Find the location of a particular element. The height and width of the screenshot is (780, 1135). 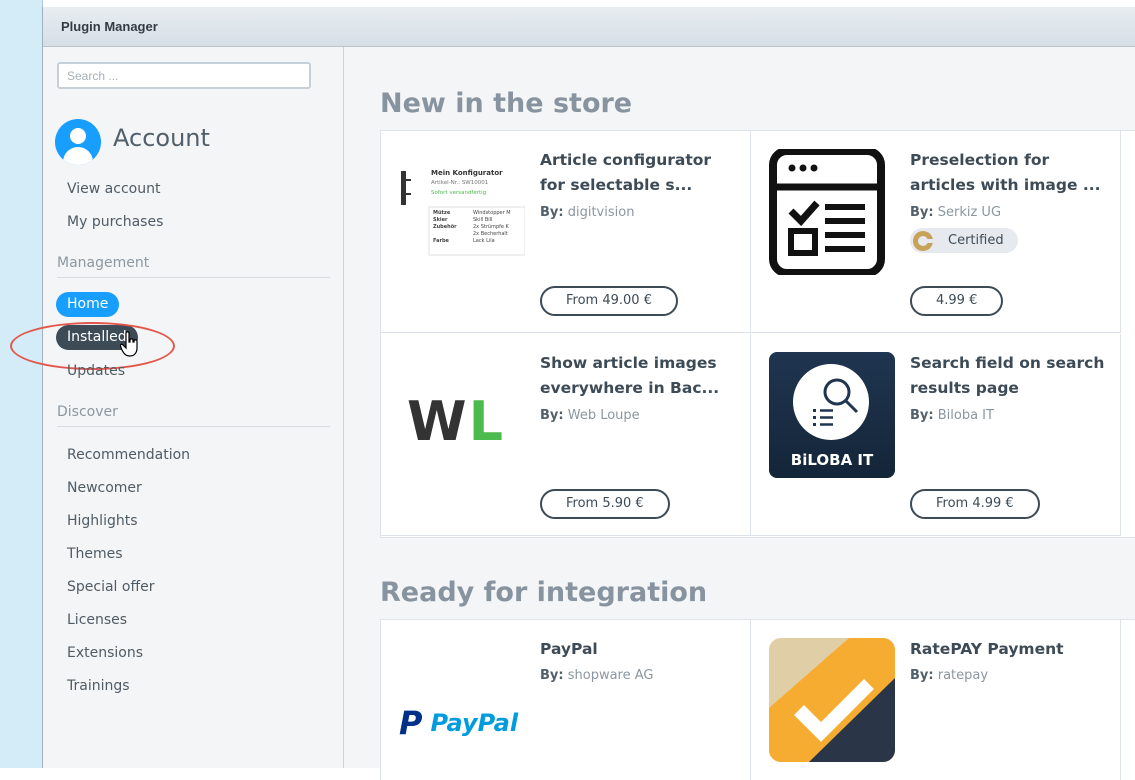

sidebar-item-highlights: Highlights is located at coordinates (102, 521).